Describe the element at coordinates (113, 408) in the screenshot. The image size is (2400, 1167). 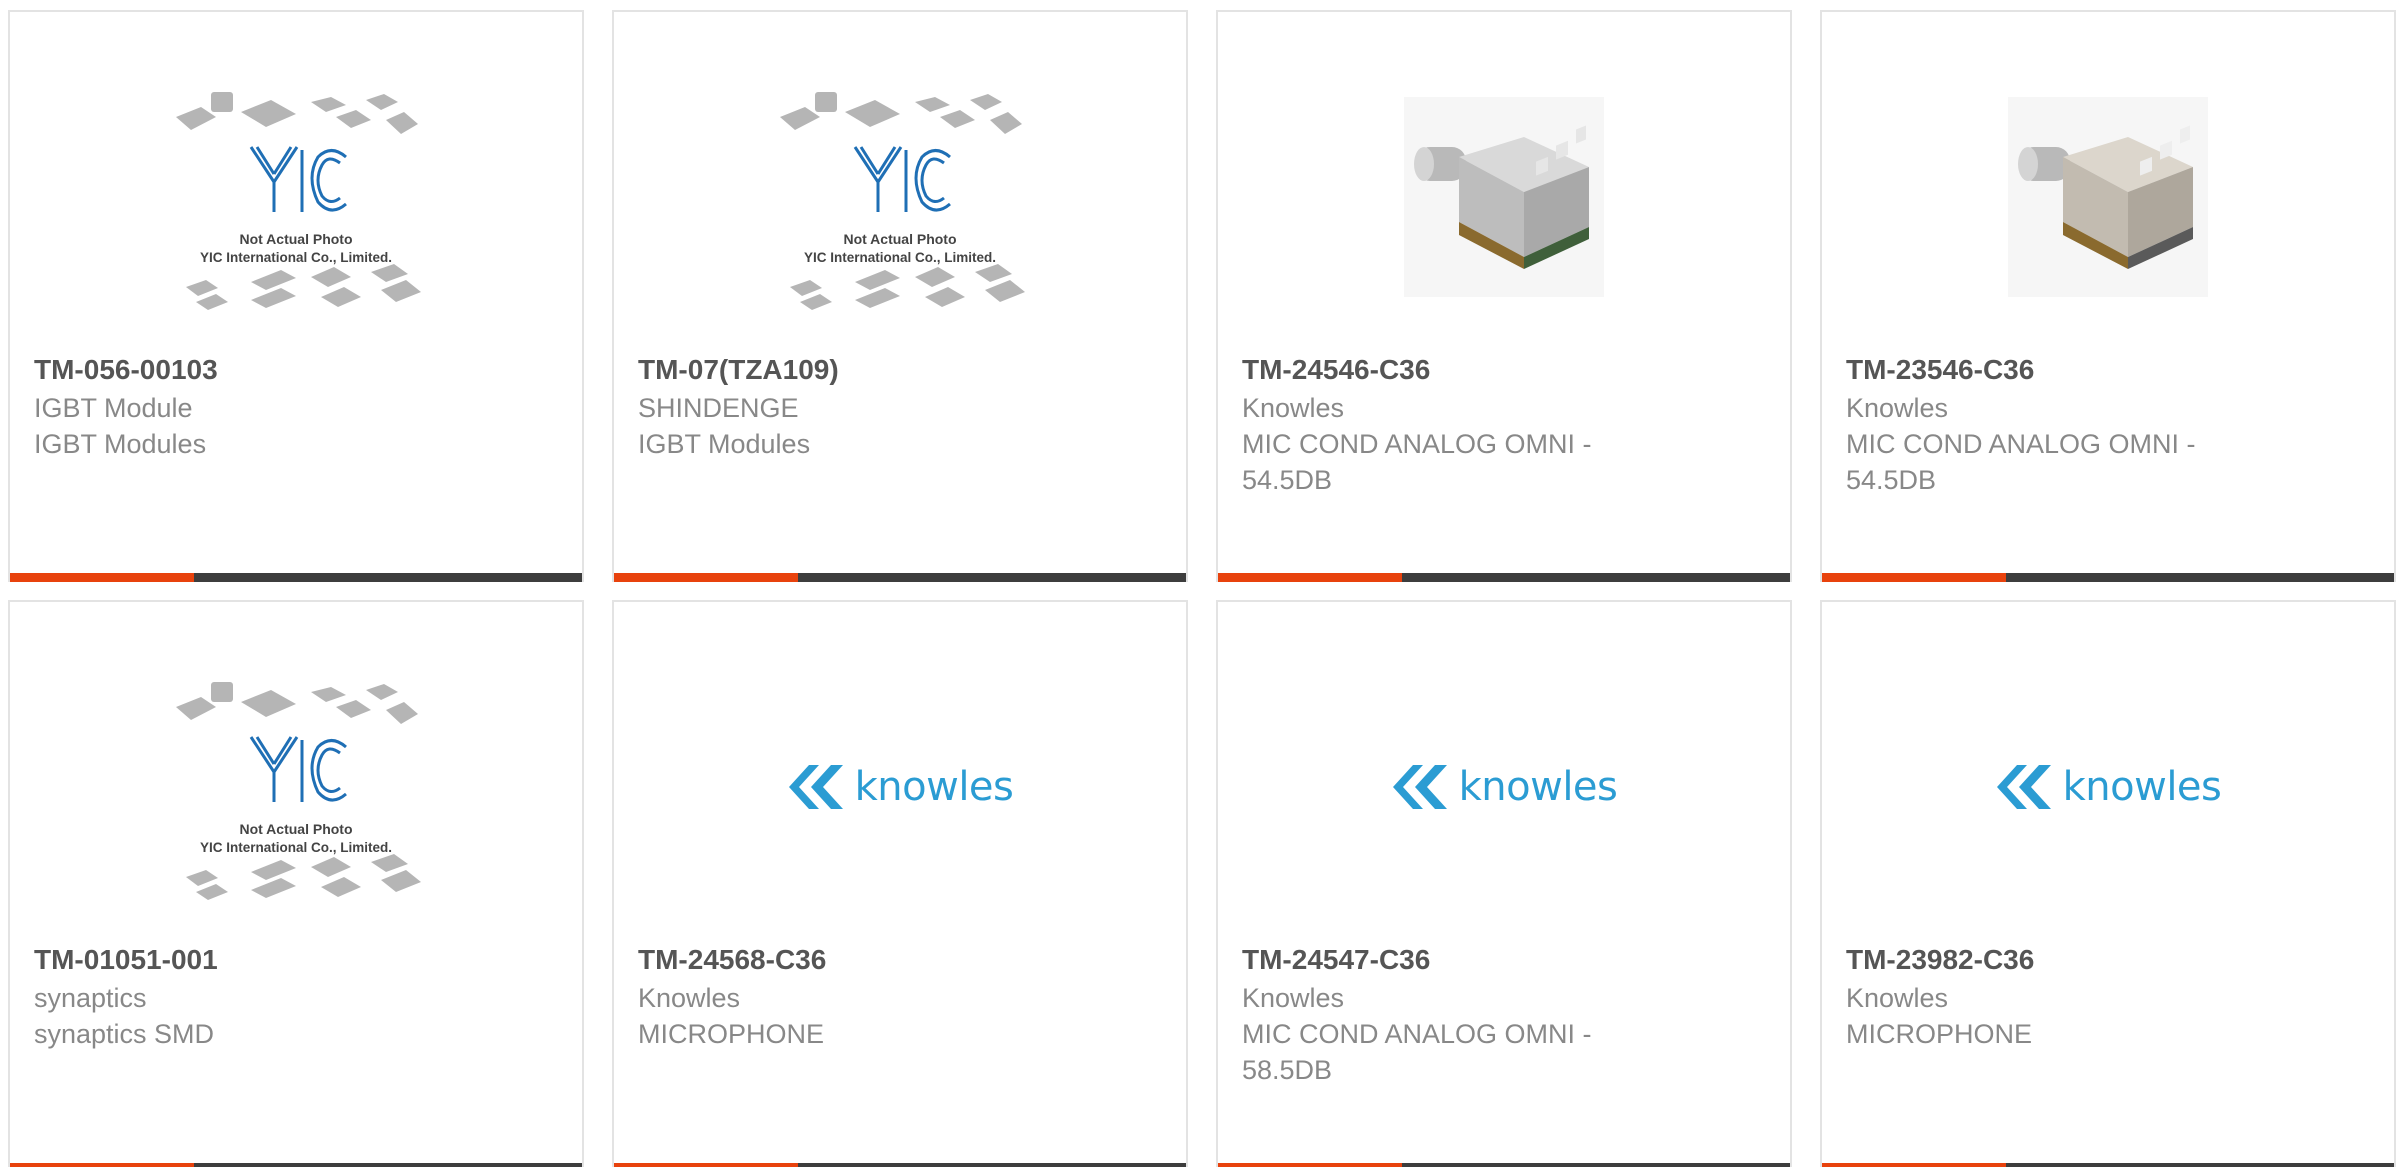
I see `manufacturer: IGBT Module` at that location.